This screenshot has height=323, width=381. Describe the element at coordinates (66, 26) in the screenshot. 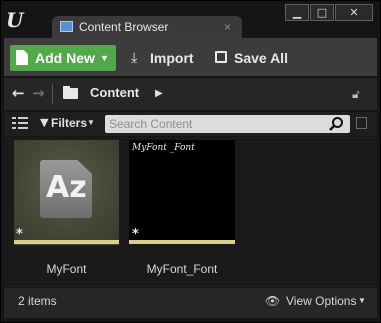

I see `content-browser-icon` at that location.